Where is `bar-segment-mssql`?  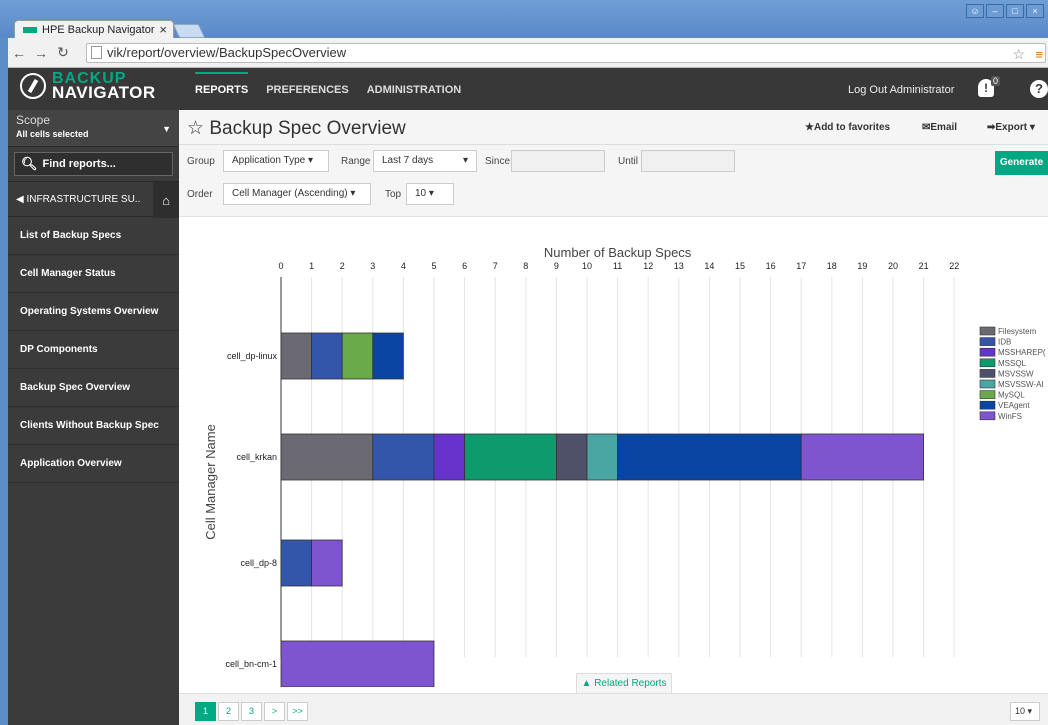
bar-segment-mssql is located at coordinates (510, 457).